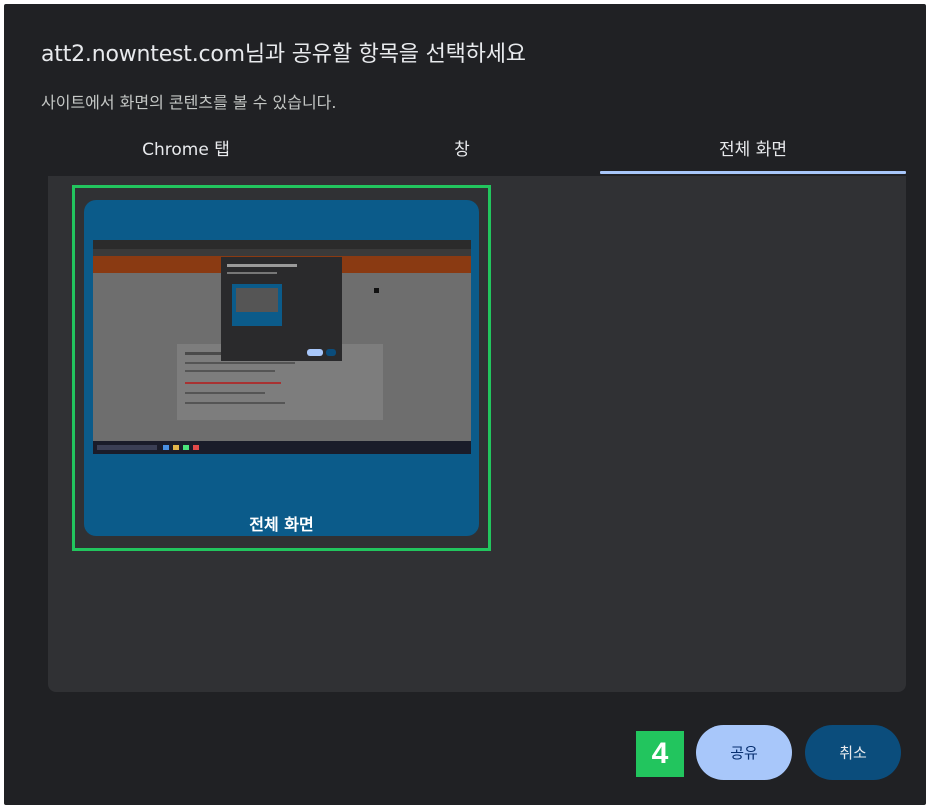 The image size is (930, 807). Describe the element at coordinates (753, 154) in the screenshot. I see `tab-entire-screen: 전체 화면` at that location.